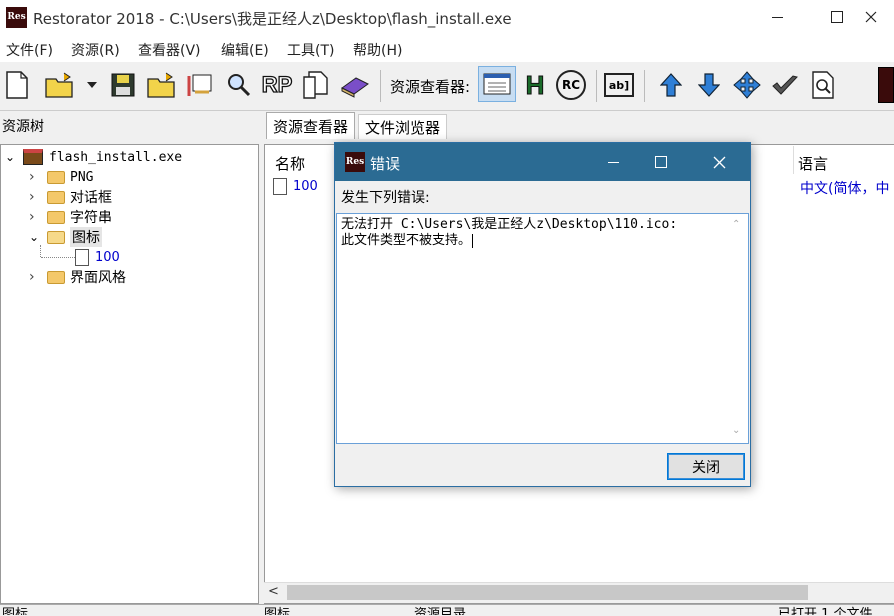 Image resolution: width=894 pixels, height=616 pixels. I want to click on inspect-button, so click(823, 85).